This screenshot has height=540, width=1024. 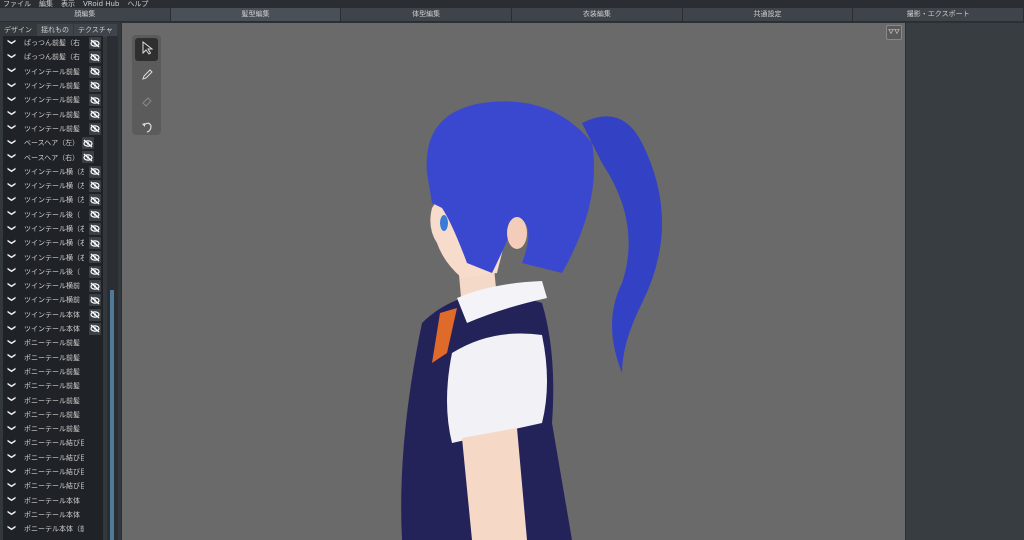 What do you see at coordinates (101, 4) in the screenshot?
I see `menu-item: VRoid Hub` at bounding box center [101, 4].